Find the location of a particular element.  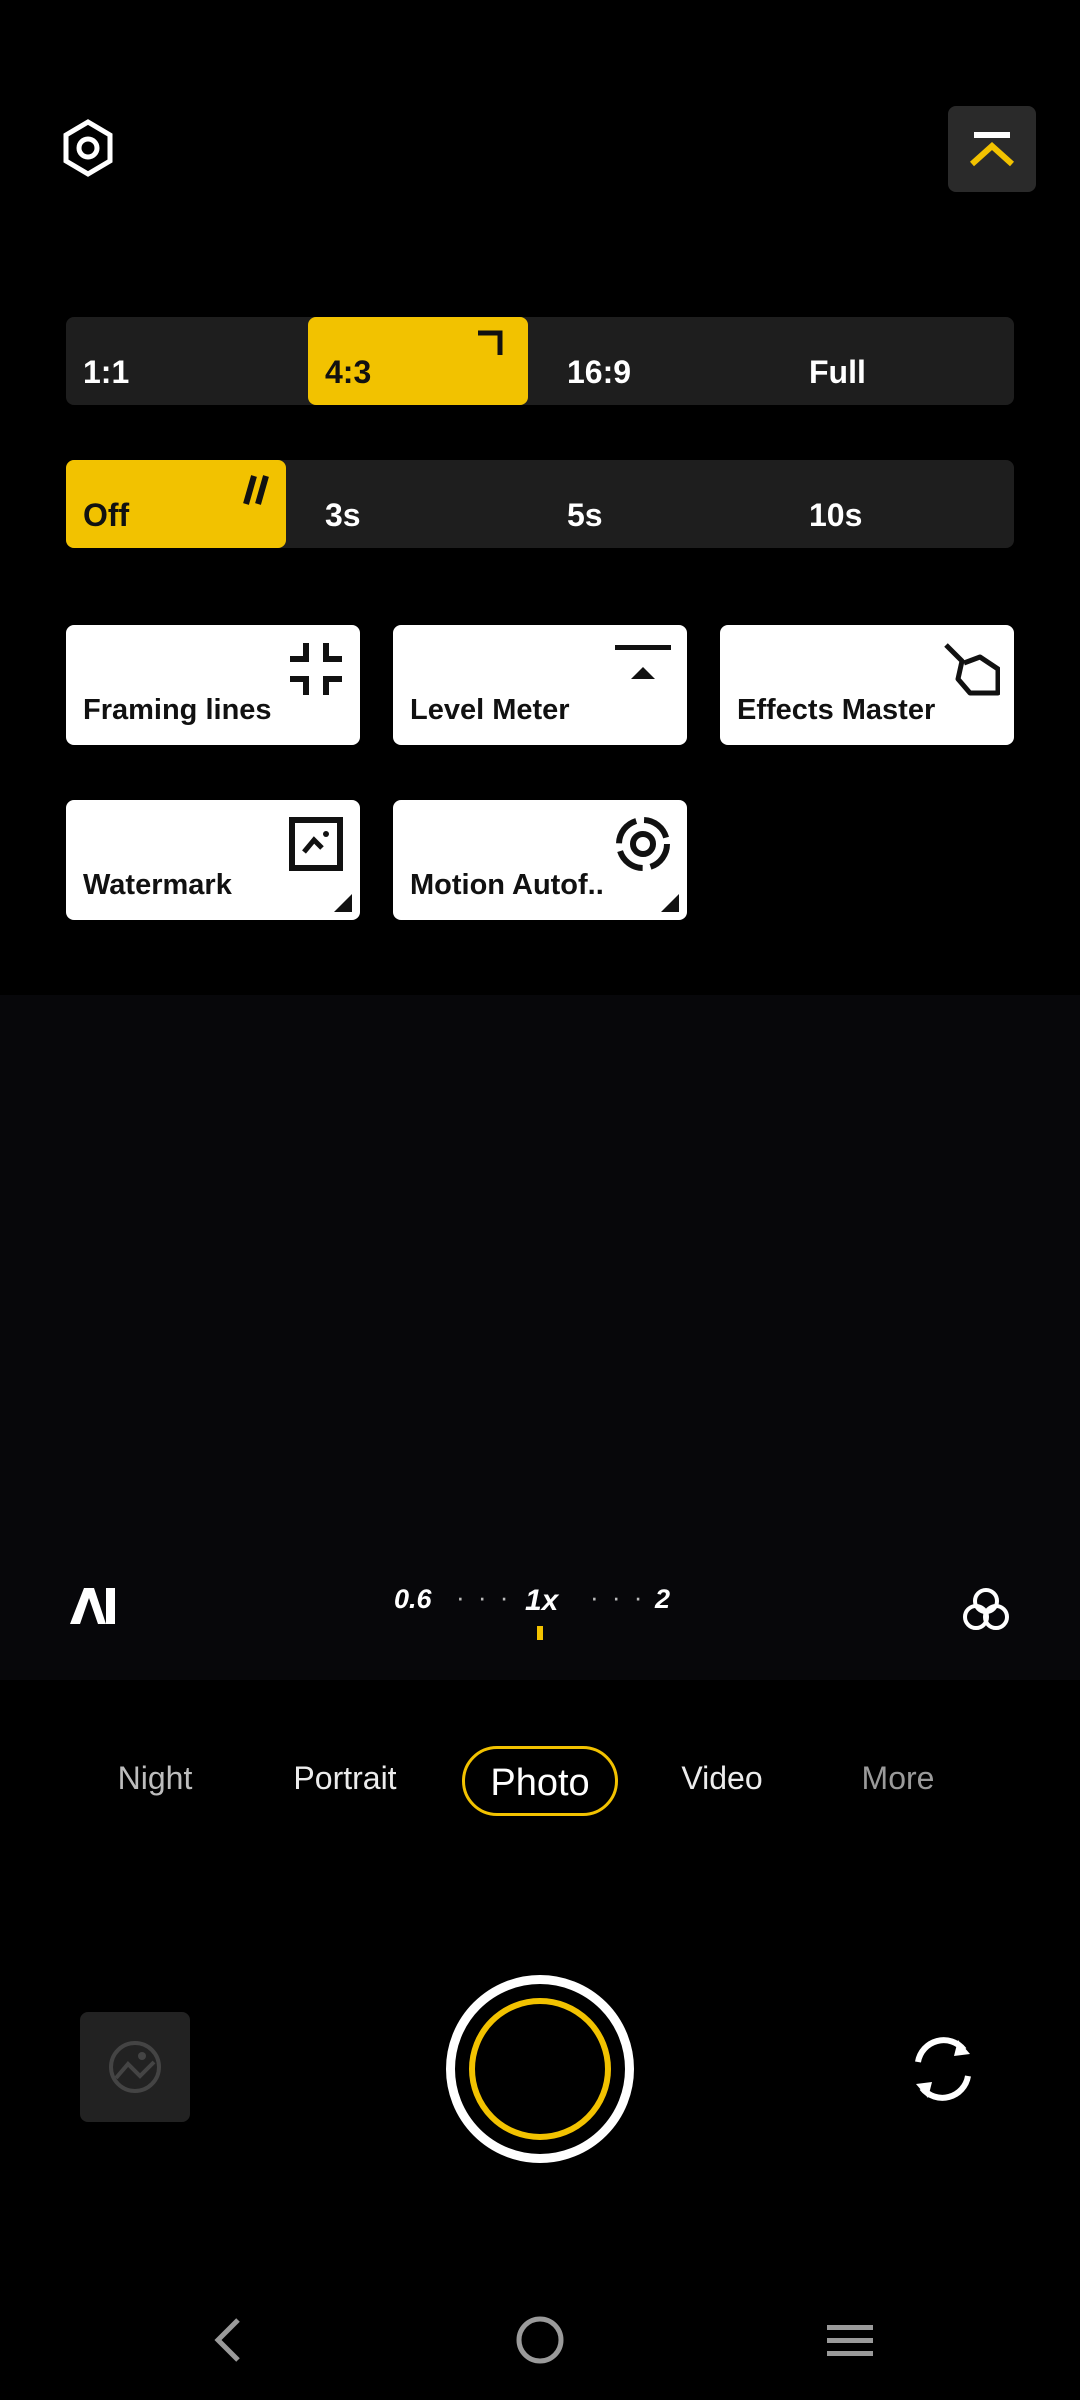

zoom-indicator is located at coordinates (540, 1633).